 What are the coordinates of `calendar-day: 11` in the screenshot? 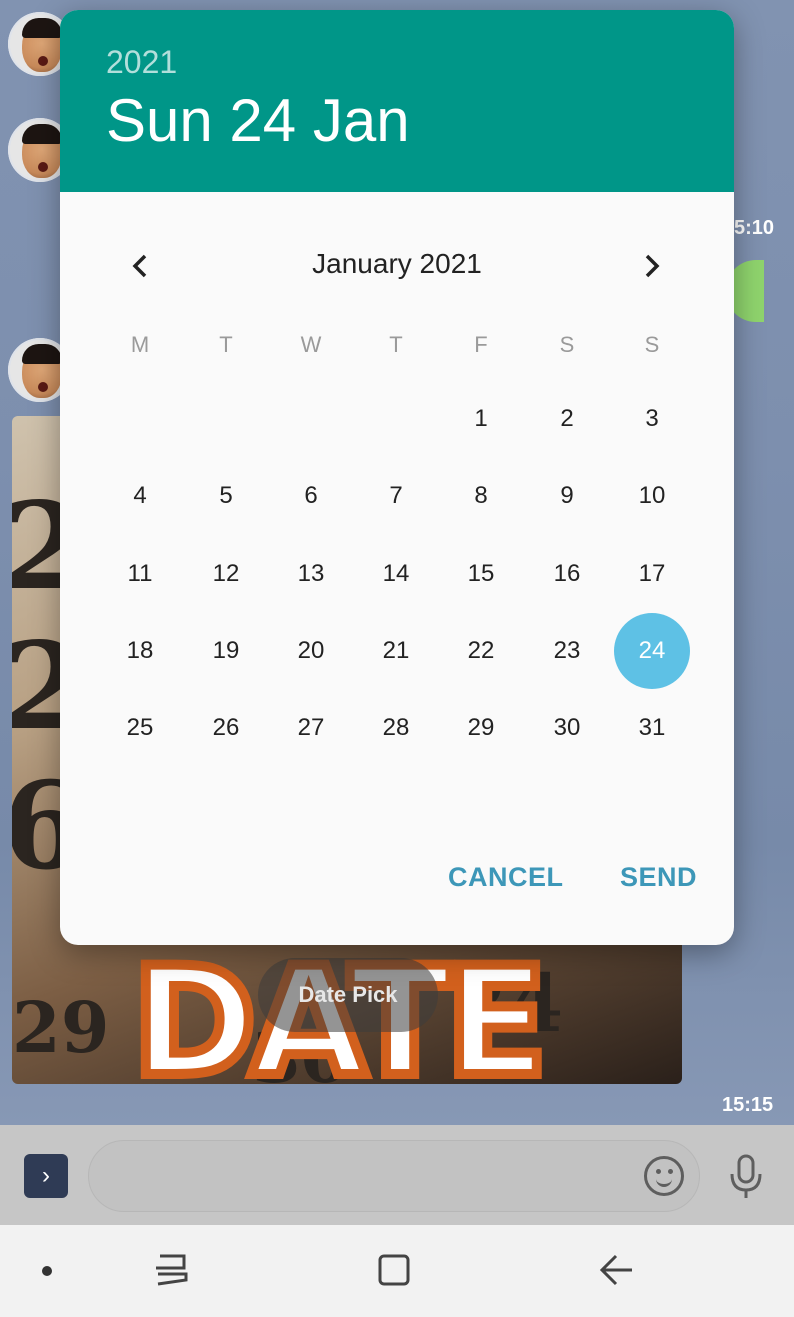 It's located at (140, 574).